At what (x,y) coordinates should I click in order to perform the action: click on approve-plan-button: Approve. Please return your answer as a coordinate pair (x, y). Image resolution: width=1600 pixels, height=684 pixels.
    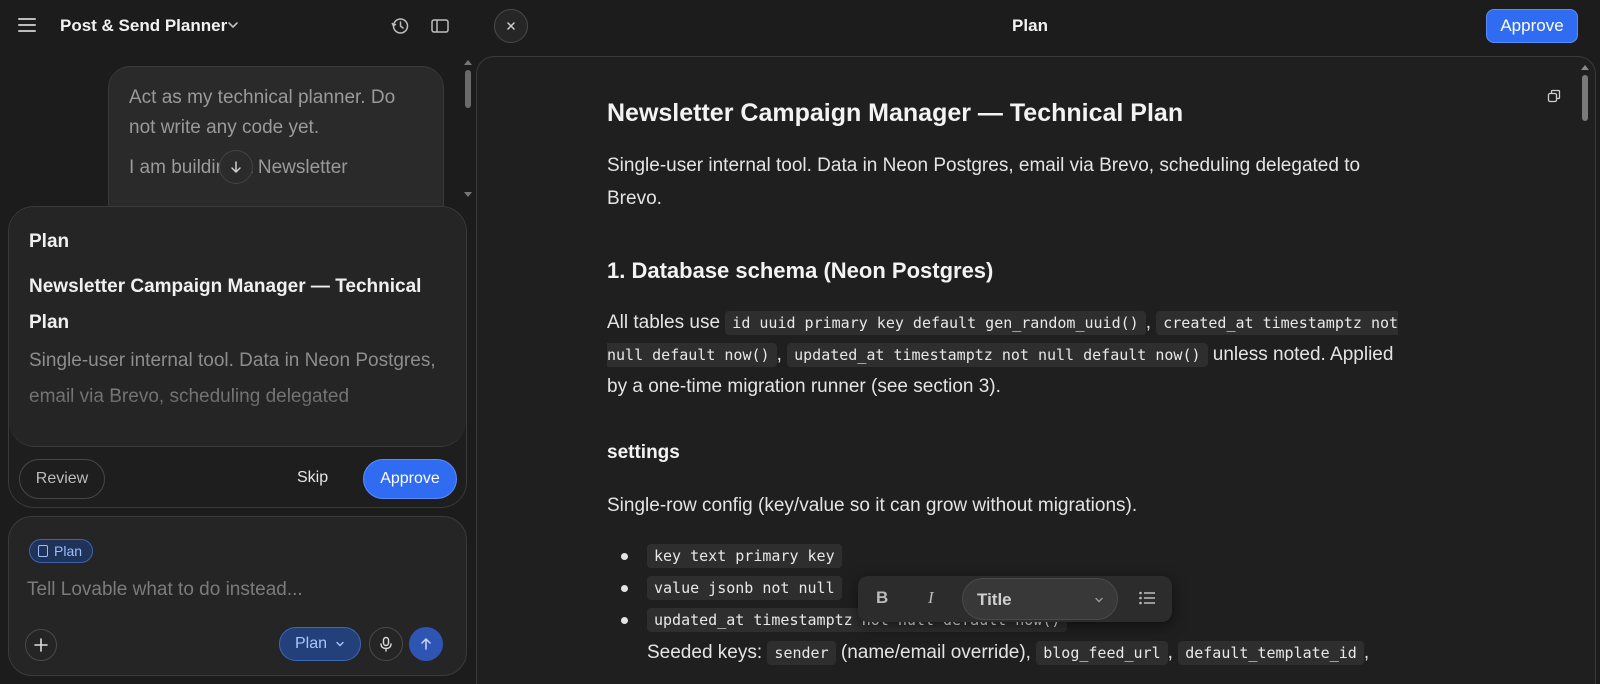
    Looking at the image, I should click on (410, 479).